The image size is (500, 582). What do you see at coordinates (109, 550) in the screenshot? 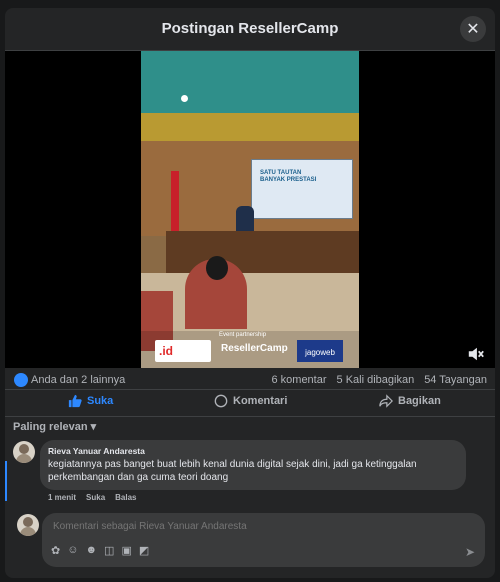
I see `camera-icon: ◫` at bounding box center [109, 550].